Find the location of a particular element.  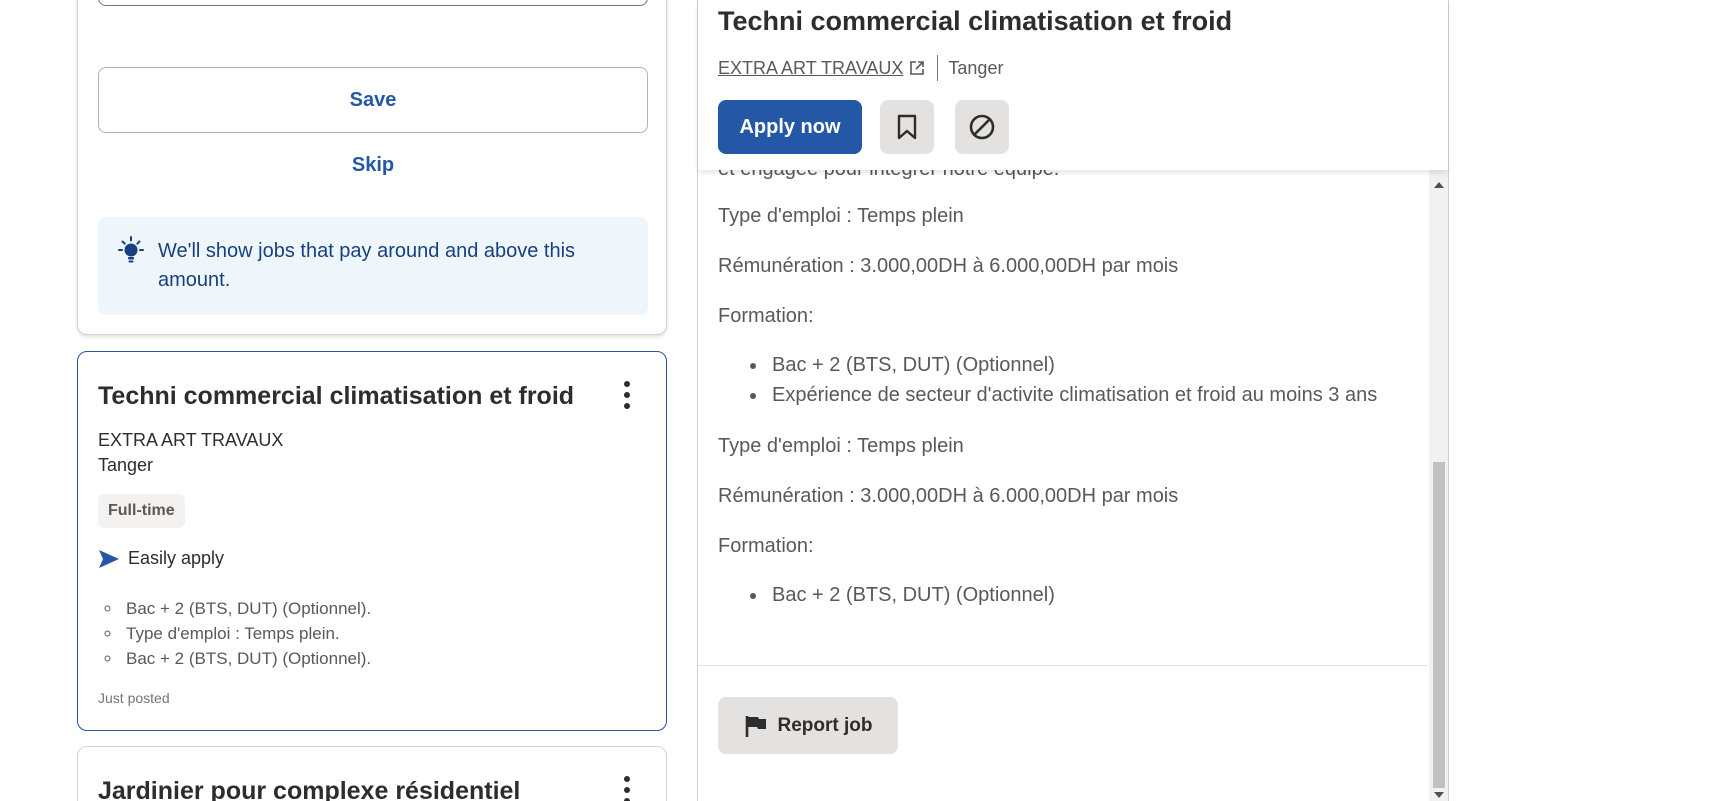

scroll-down-arrow-icon is located at coordinates (1439, 795).